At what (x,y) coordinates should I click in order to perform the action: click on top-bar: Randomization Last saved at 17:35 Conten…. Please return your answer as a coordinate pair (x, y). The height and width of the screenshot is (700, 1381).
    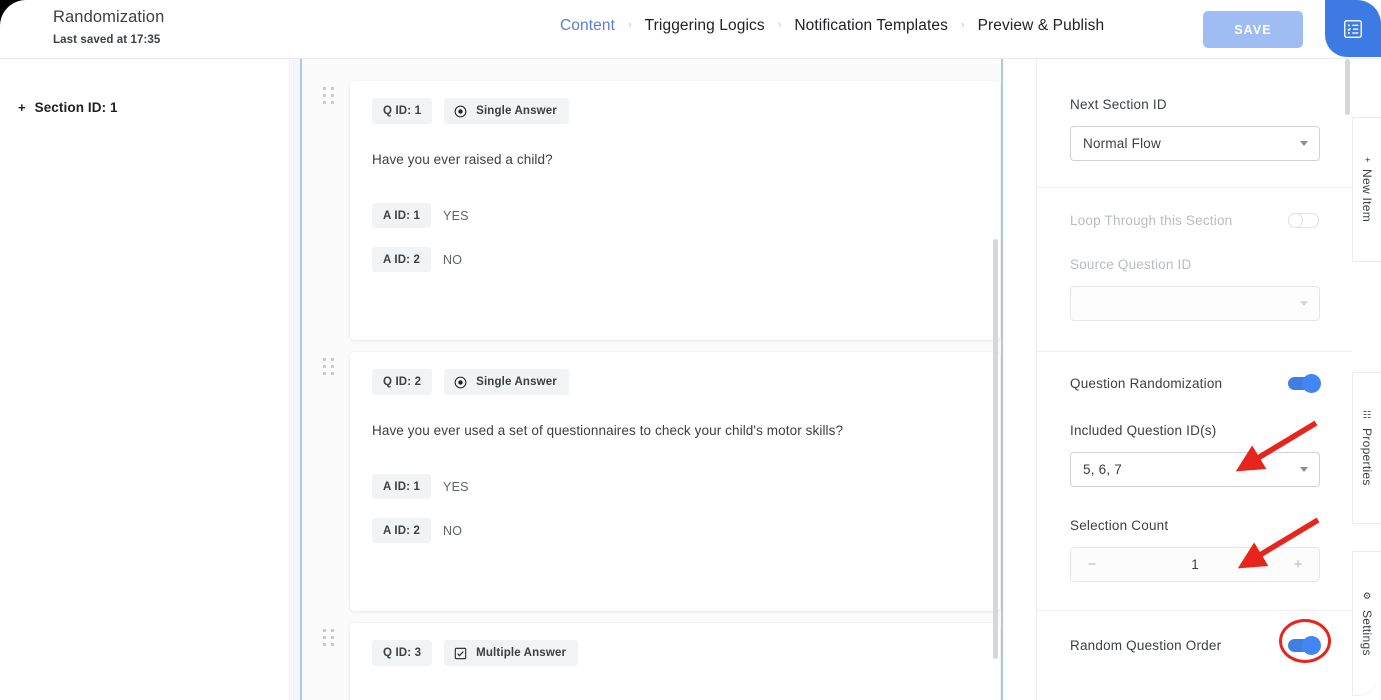
    Looking at the image, I should click on (690, 29).